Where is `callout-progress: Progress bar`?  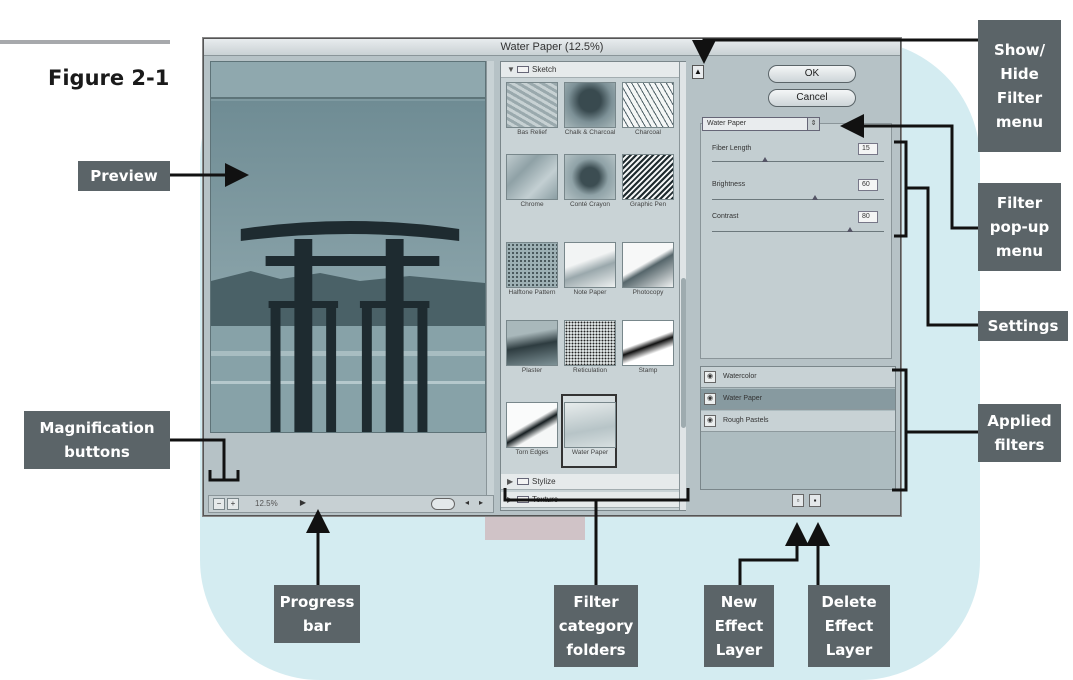
callout-progress: Progress bar is located at coordinates (317, 614).